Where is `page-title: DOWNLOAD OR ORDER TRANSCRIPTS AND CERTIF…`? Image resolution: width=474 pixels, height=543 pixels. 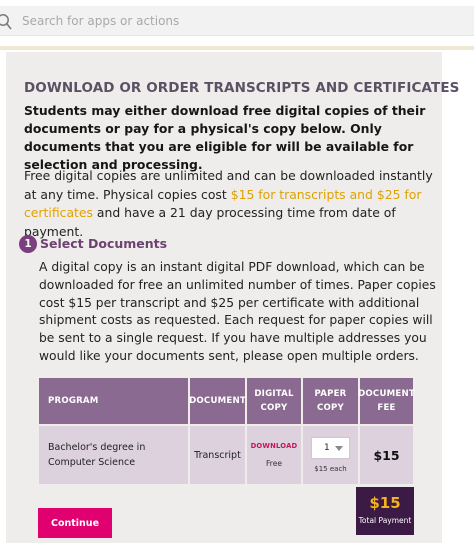 page-title: DOWNLOAD OR ORDER TRANSCRIPTS AND CERTIF… is located at coordinates (242, 88).